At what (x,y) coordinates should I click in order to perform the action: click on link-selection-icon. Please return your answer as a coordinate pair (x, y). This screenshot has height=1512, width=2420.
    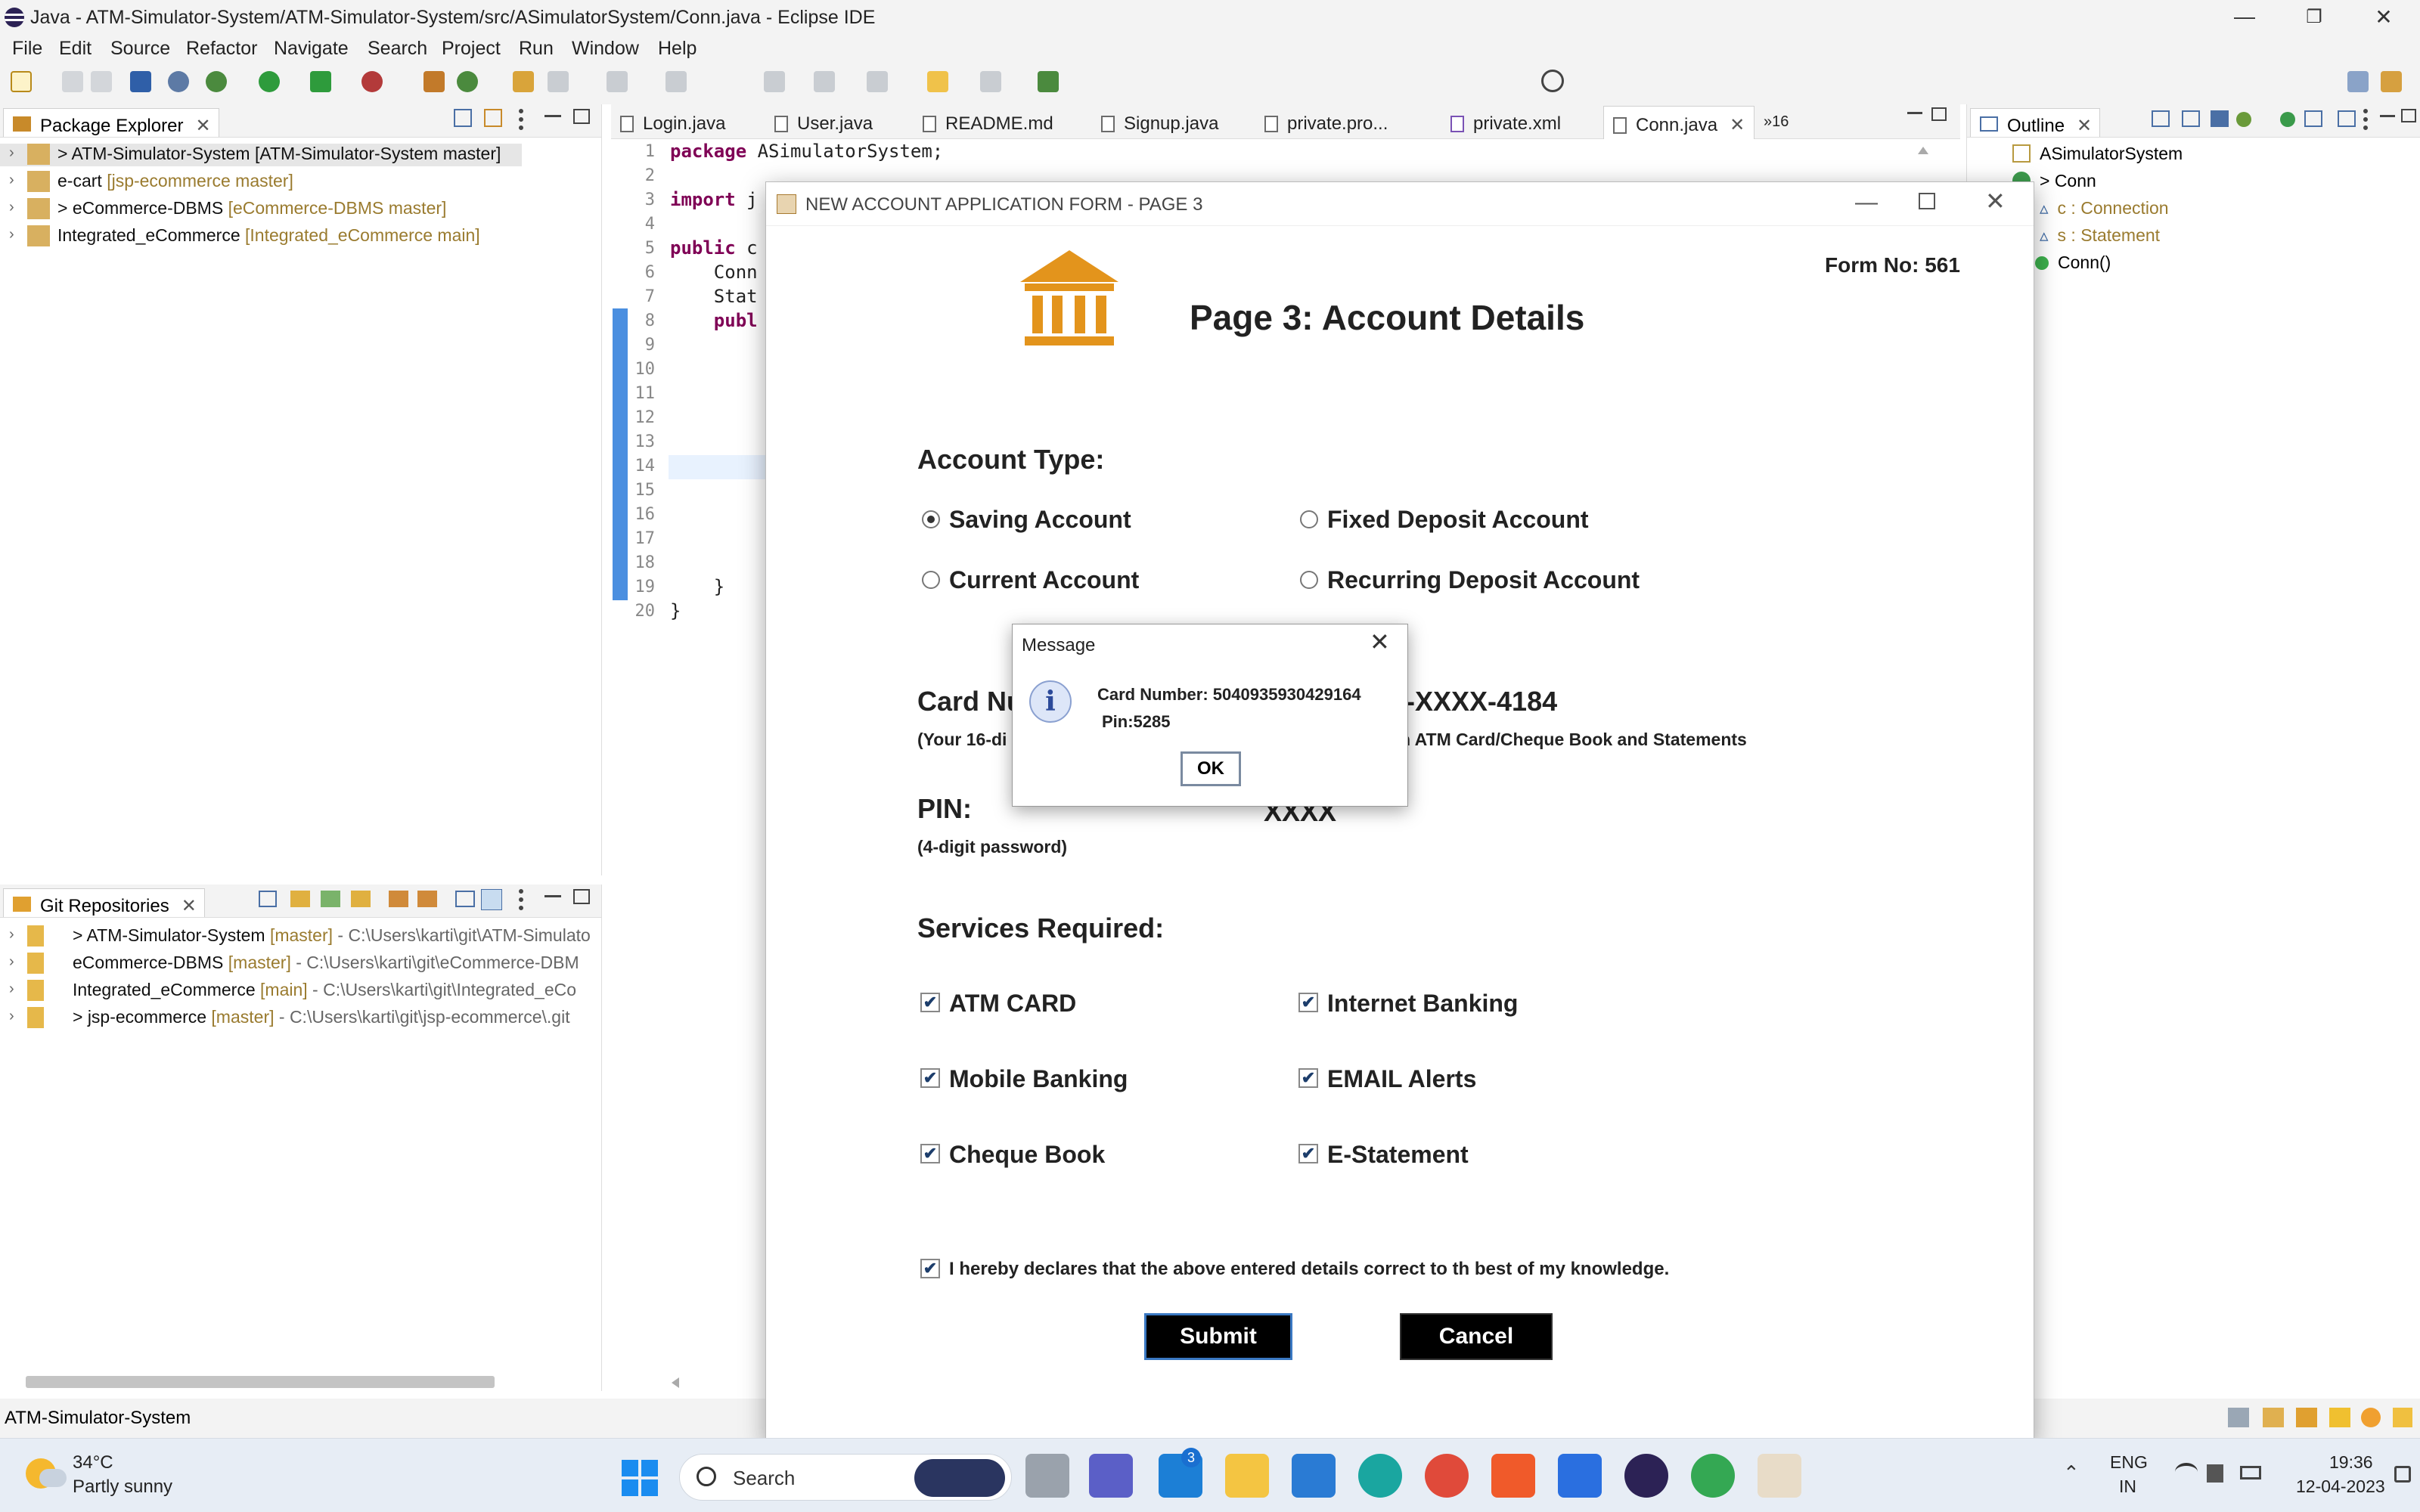
    Looking at the image, I should click on (427, 899).